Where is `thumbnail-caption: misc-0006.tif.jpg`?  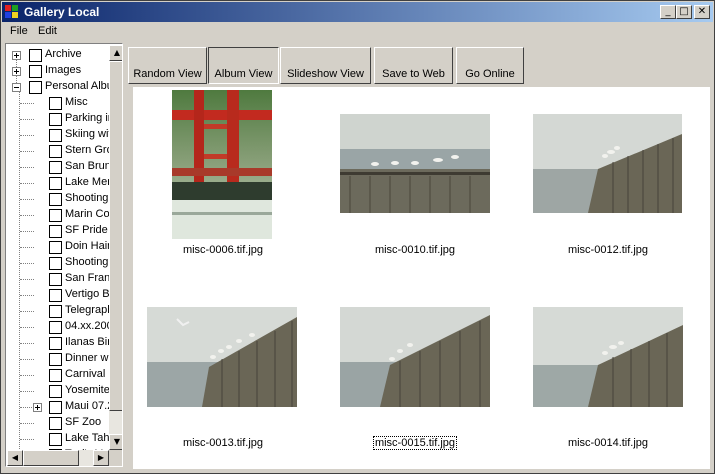 thumbnail-caption: misc-0006.tif.jpg is located at coordinates (223, 250).